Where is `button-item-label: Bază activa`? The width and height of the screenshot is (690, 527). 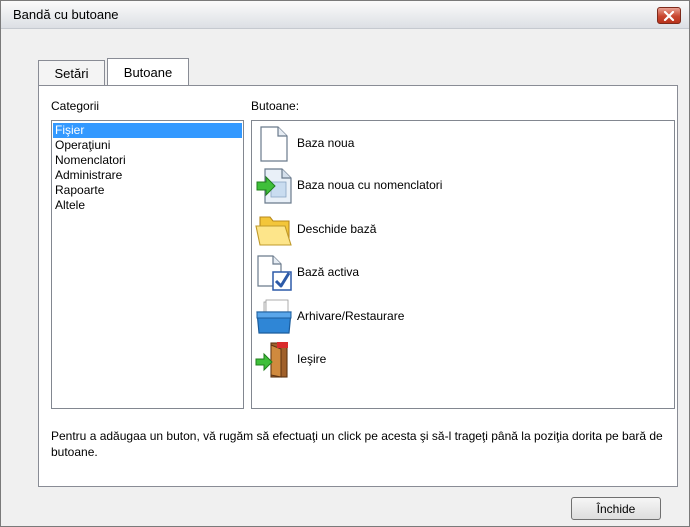 button-item-label: Bază activa is located at coordinates (328, 272).